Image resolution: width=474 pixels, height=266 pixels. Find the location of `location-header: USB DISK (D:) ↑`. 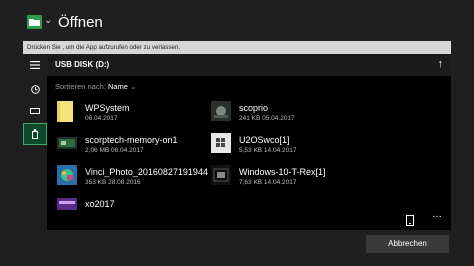

location-header: USB DISK (D:) ↑ is located at coordinates (249, 65).